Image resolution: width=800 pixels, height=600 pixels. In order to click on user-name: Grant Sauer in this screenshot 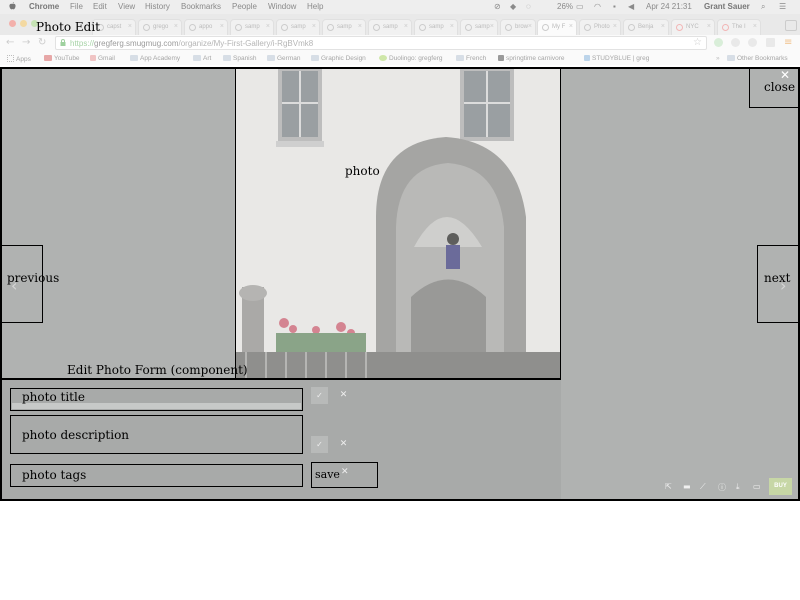, I will do `click(727, 6)`.